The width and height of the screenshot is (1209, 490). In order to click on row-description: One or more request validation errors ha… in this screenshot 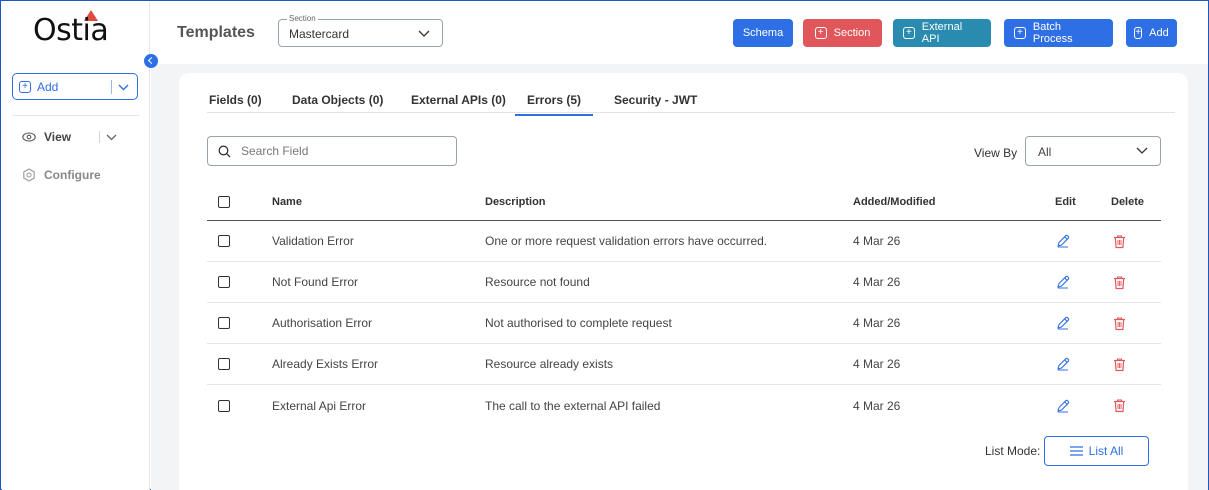, I will do `click(626, 241)`.